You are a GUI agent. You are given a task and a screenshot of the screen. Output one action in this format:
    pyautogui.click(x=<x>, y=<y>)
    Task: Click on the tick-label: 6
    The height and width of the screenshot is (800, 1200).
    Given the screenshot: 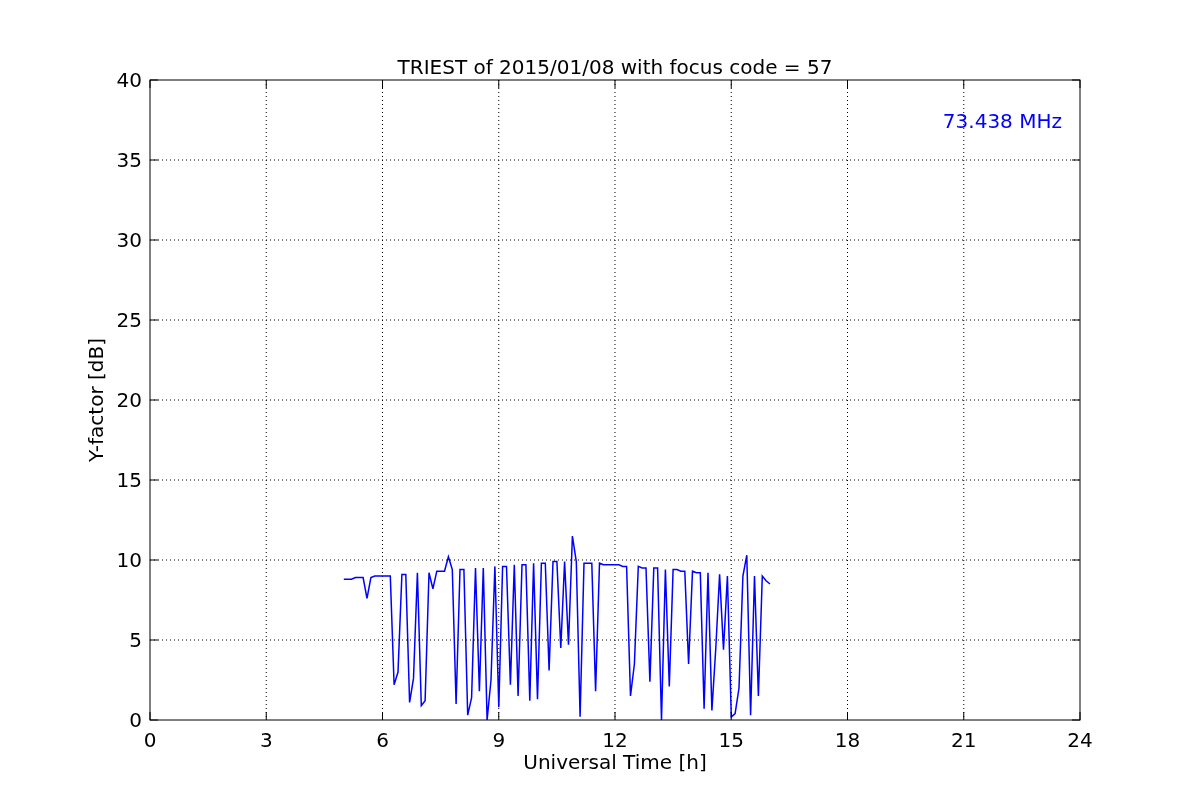 What is the action you would take?
    pyautogui.click(x=382, y=740)
    